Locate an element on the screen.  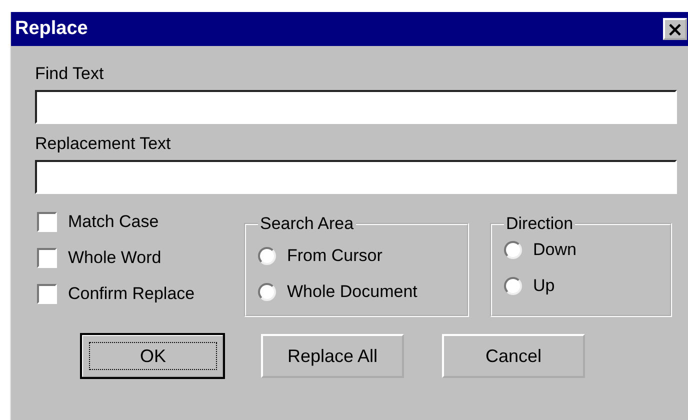
group-title: Direction is located at coordinates (539, 224).